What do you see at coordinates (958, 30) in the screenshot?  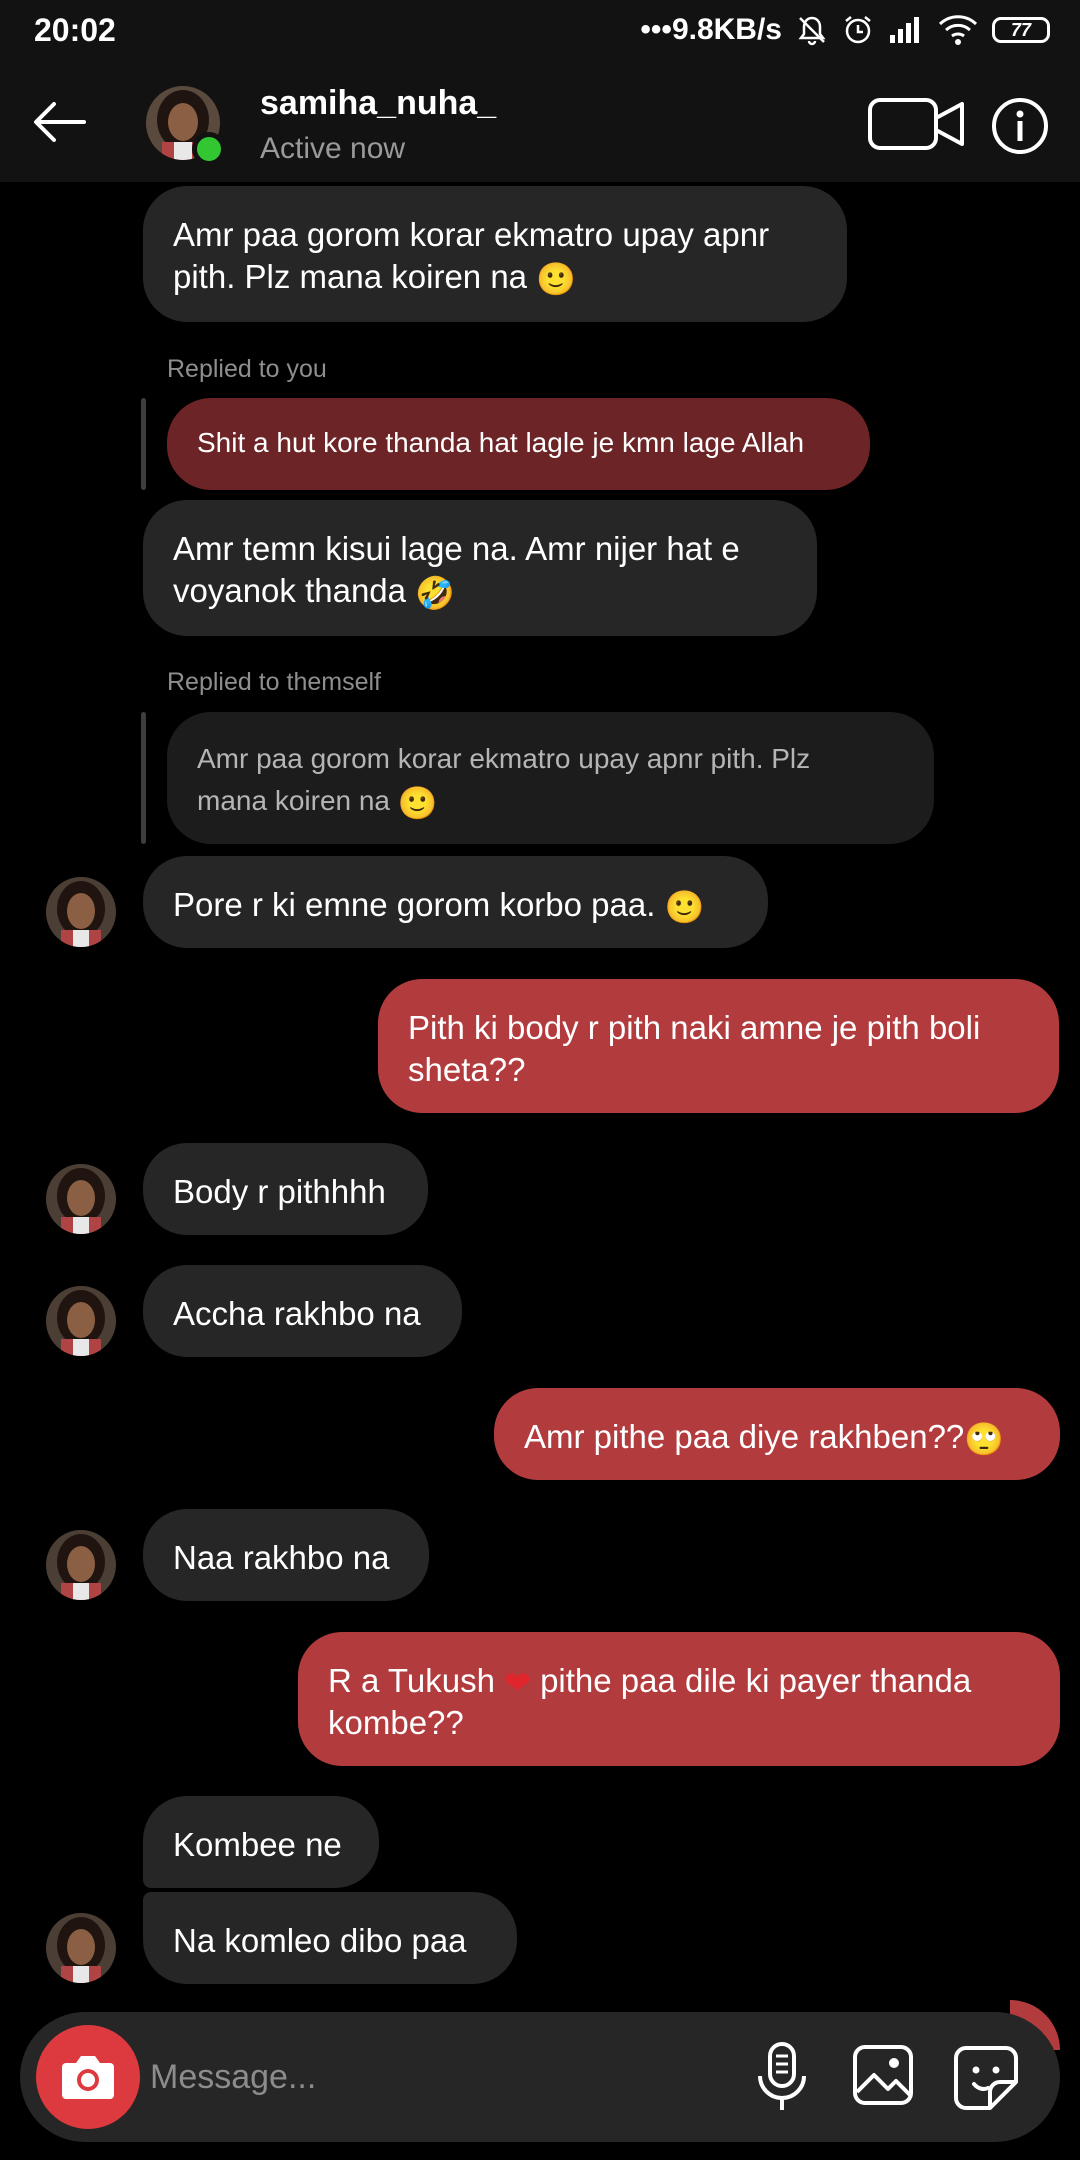 I see `wifi-icon` at bounding box center [958, 30].